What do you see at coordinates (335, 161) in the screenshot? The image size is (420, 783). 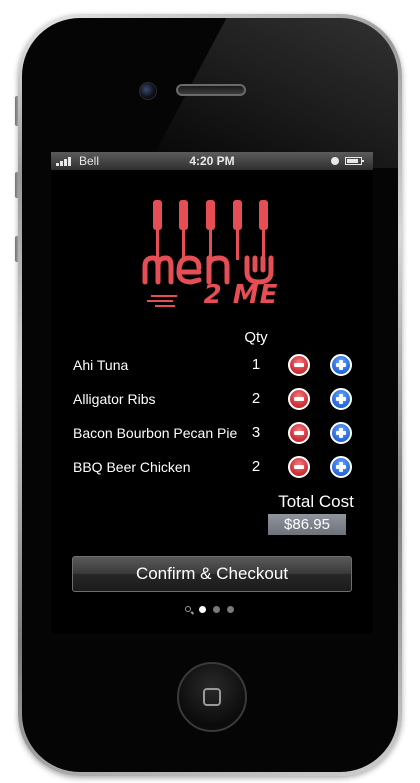 I see `lock-icon` at bounding box center [335, 161].